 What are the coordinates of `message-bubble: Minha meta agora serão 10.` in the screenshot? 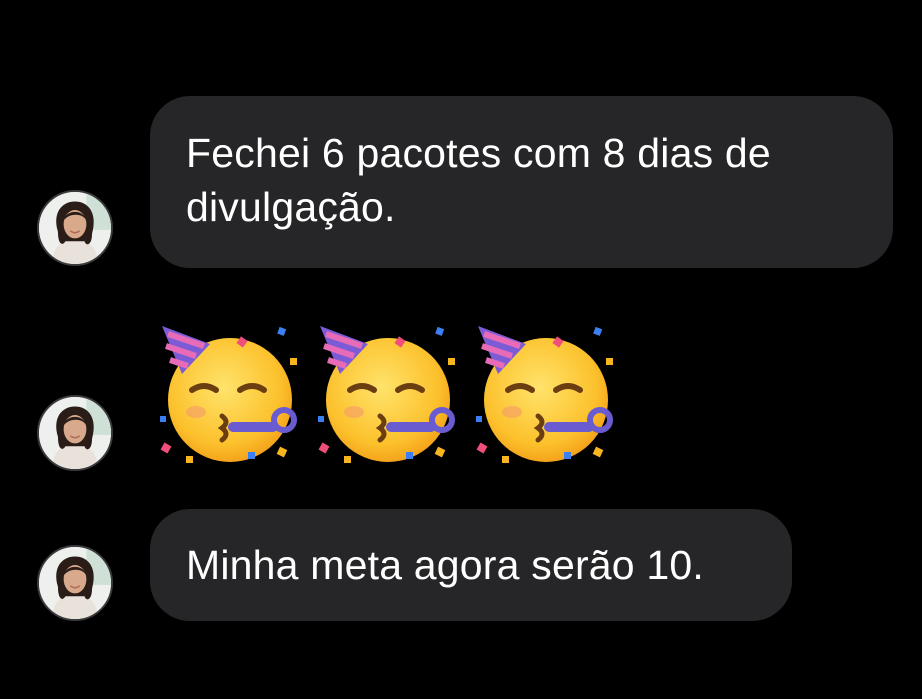 It's located at (471, 565).